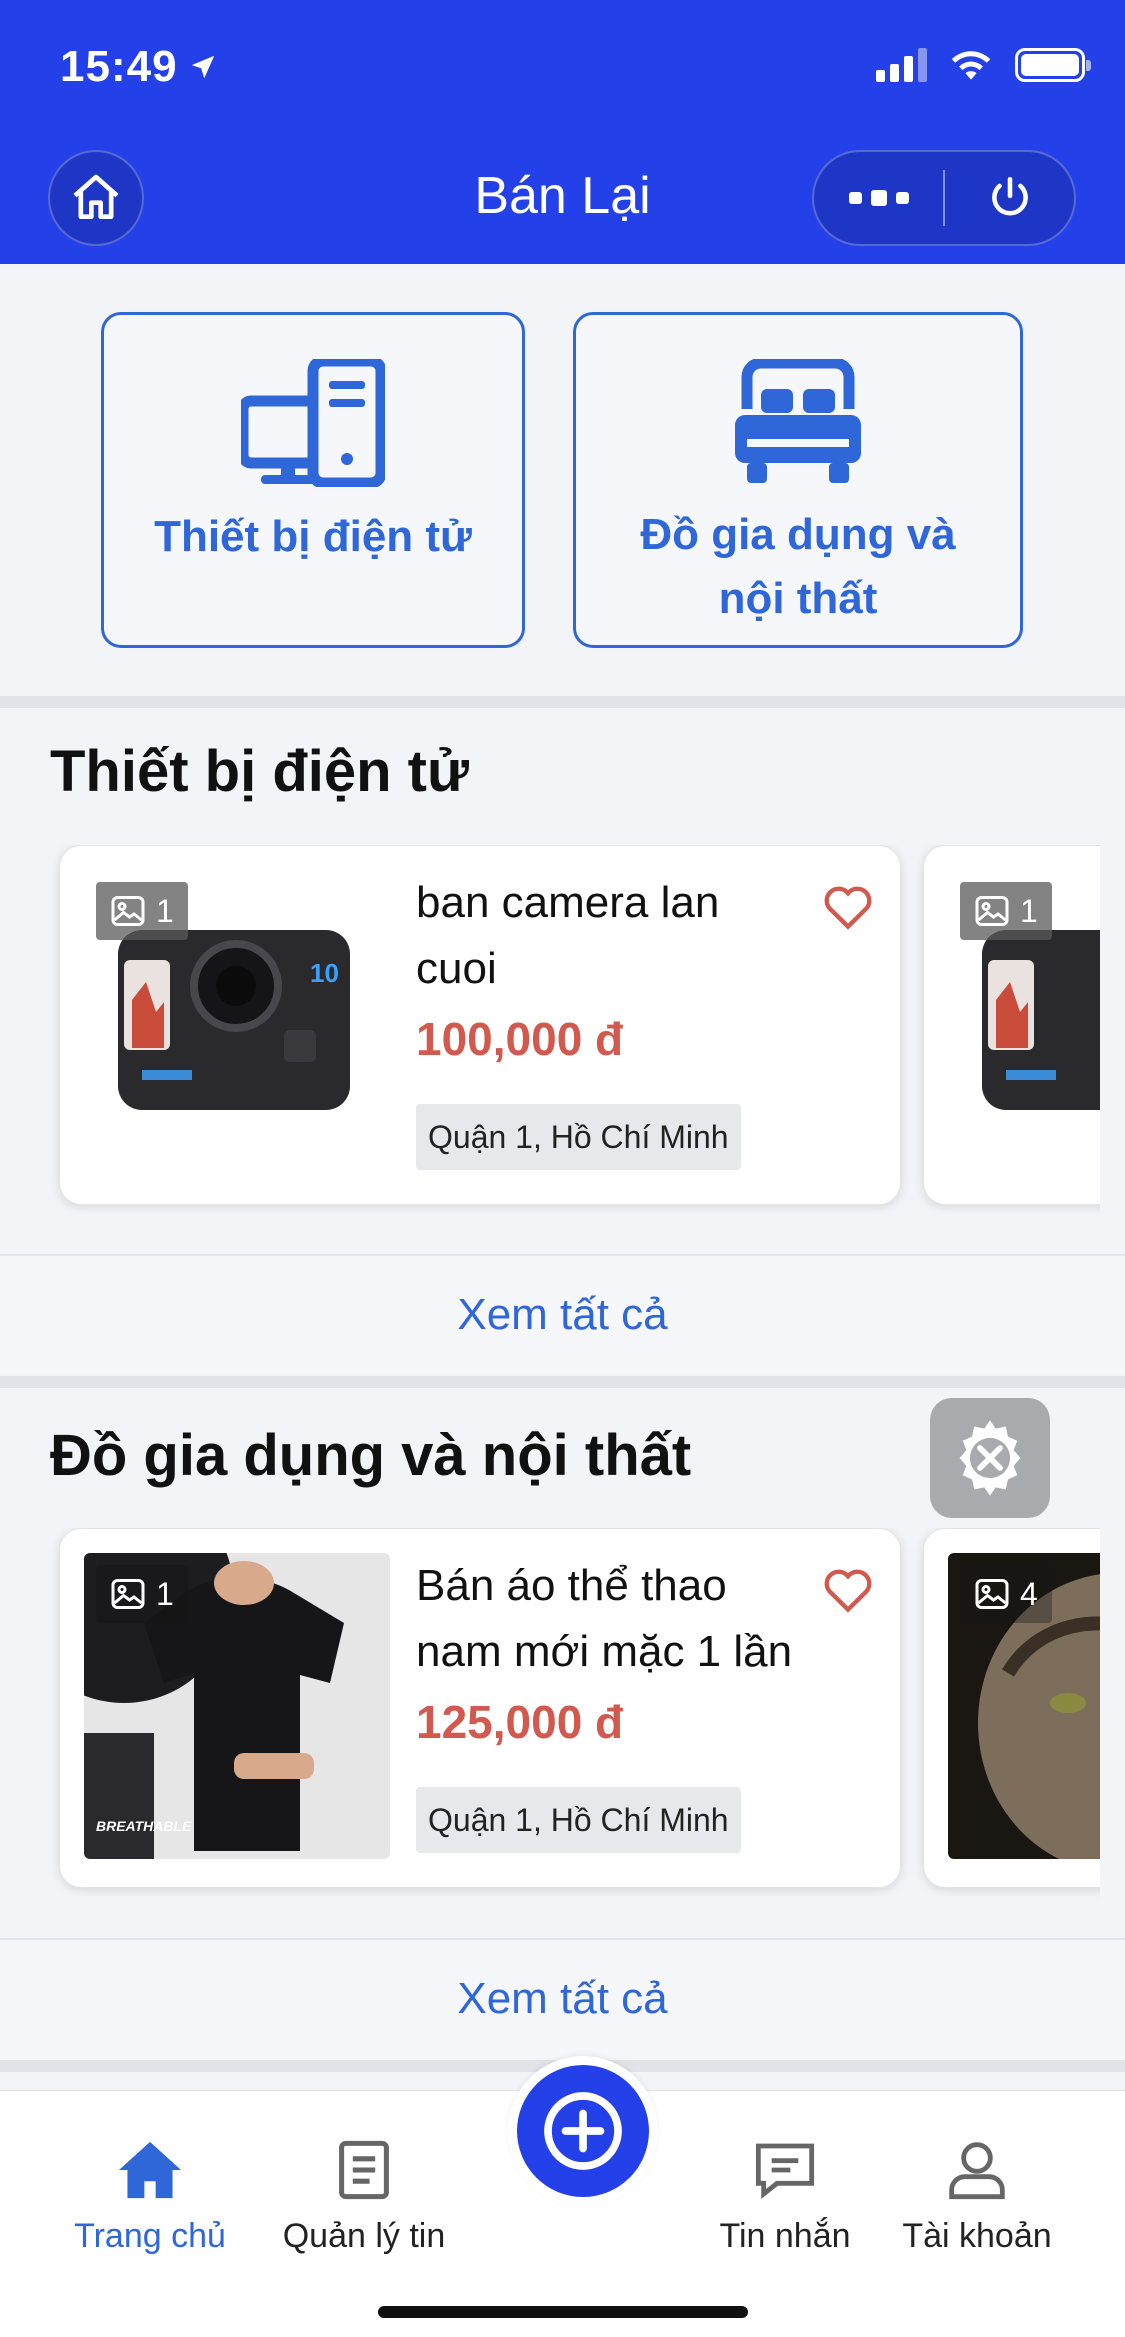  I want to click on nav-messages: Tin nhắn, so click(785, 2197).